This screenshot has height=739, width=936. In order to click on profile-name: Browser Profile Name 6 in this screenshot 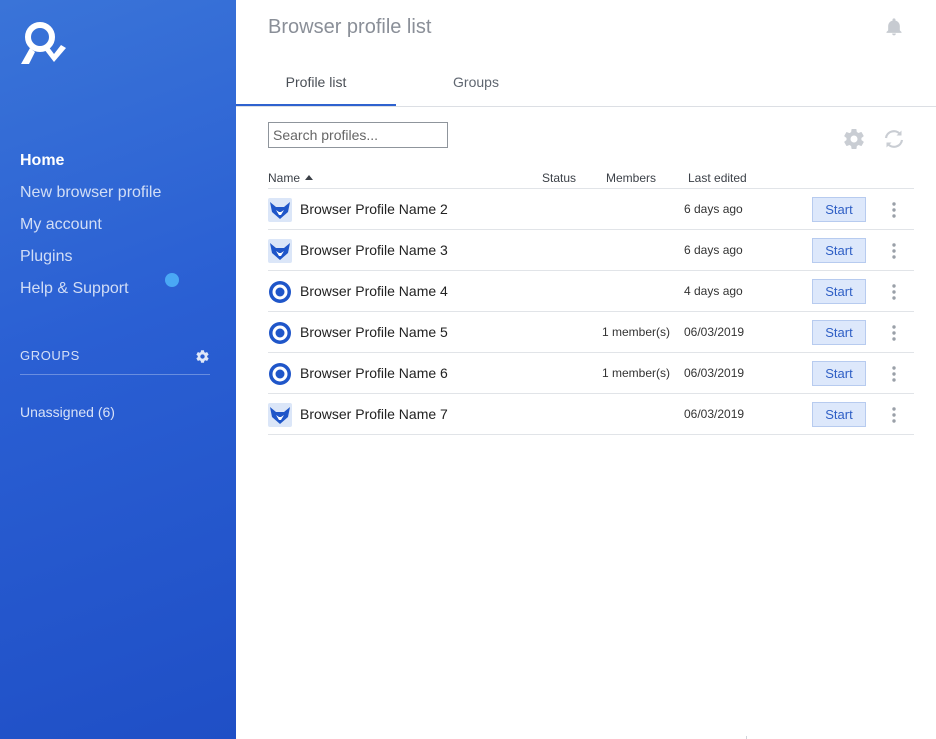, I will do `click(374, 373)`.